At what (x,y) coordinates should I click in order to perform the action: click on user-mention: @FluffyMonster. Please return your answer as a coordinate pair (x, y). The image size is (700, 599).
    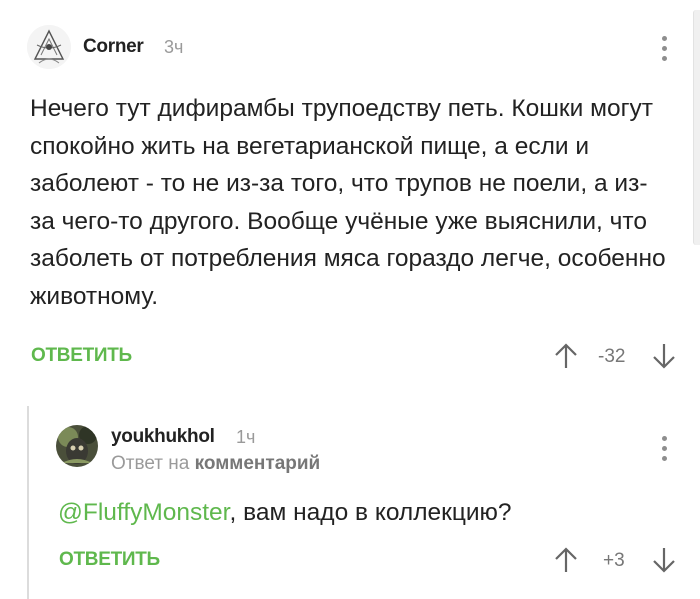
    Looking at the image, I should click on (143, 512).